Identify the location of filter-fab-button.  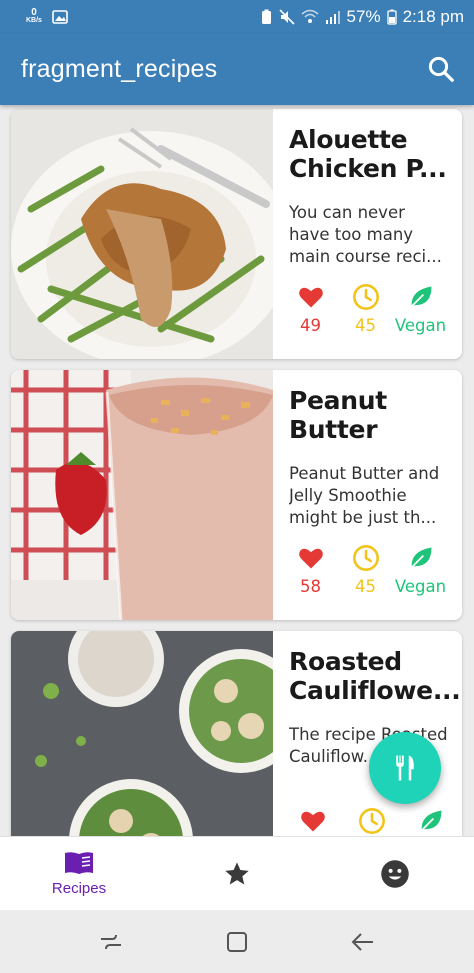
(405, 768).